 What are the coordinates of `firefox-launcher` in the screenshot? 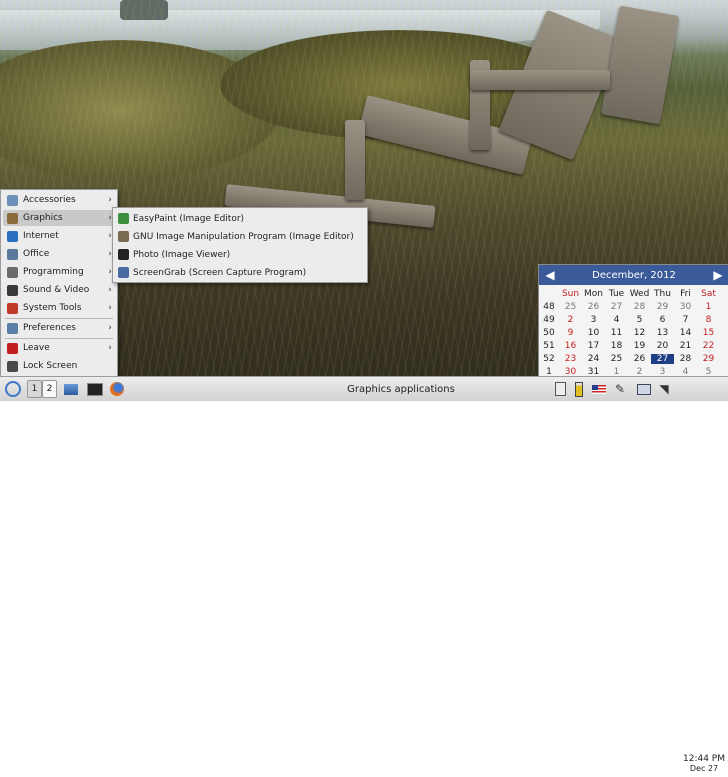 It's located at (117, 389).